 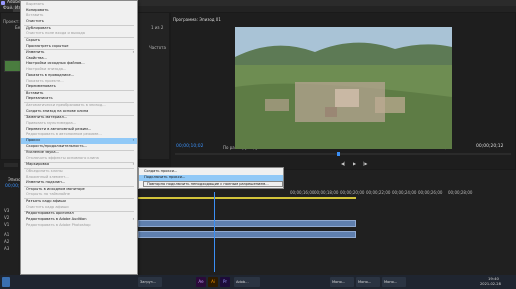 I want to click on play-icon: ▶, so click(x=354, y=163).